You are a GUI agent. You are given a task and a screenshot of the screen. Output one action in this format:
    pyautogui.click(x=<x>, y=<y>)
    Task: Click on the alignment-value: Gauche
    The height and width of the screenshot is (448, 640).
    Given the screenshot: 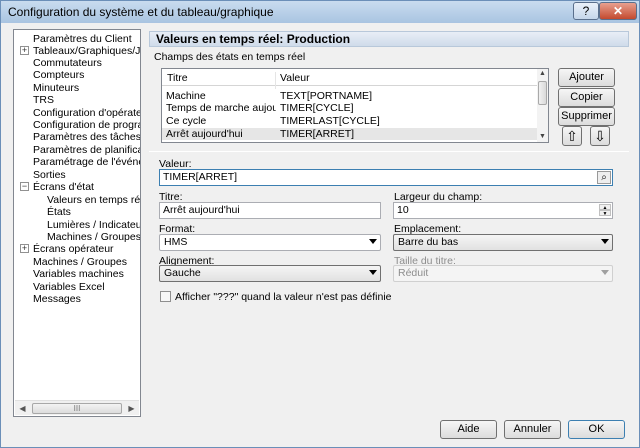 What is the action you would take?
    pyautogui.click(x=182, y=273)
    